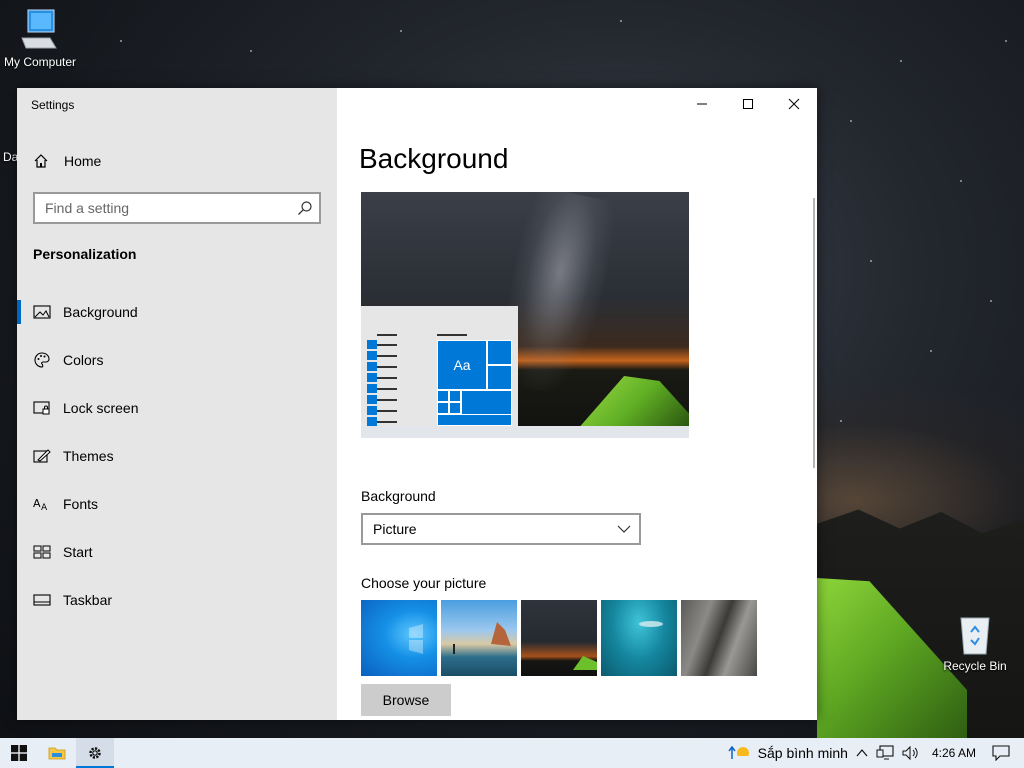  Describe the element at coordinates (42, 312) in the screenshot. I see `picture-icon` at that location.